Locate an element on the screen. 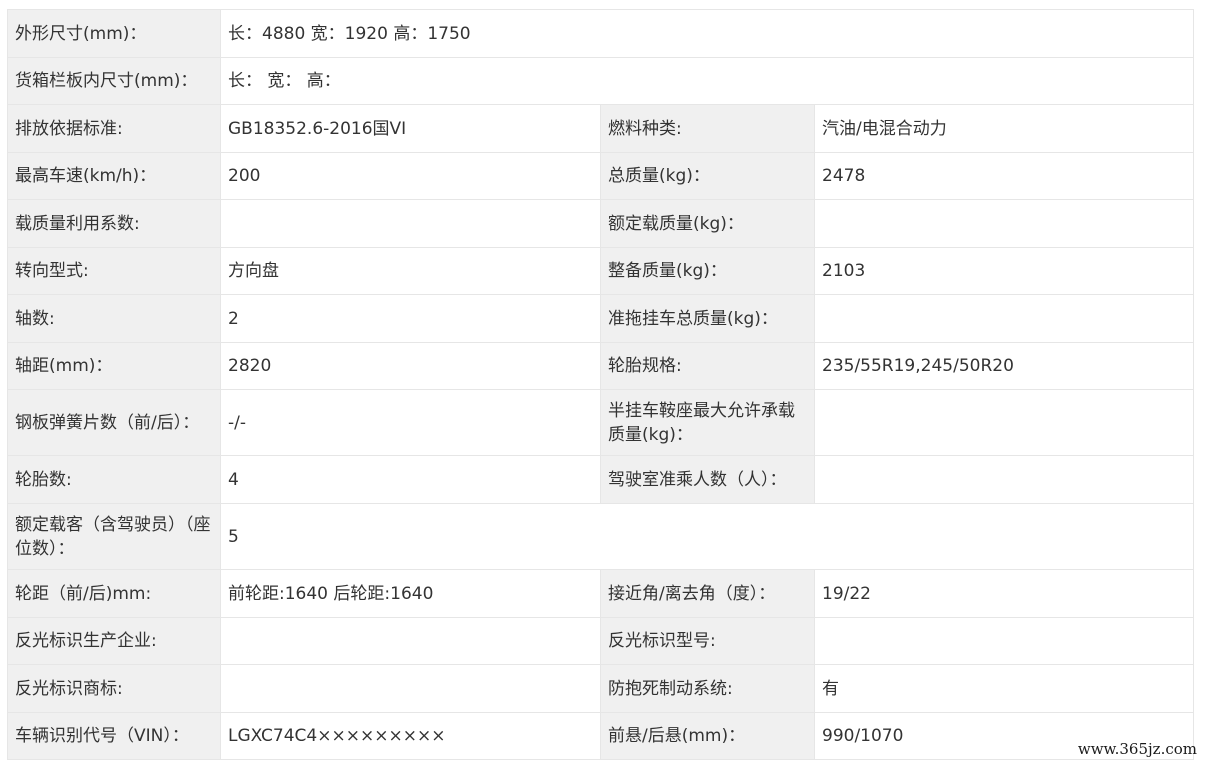 This screenshot has height=764, width=1205. spec-label: 轮距（前/后)mm: is located at coordinates (114, 593).